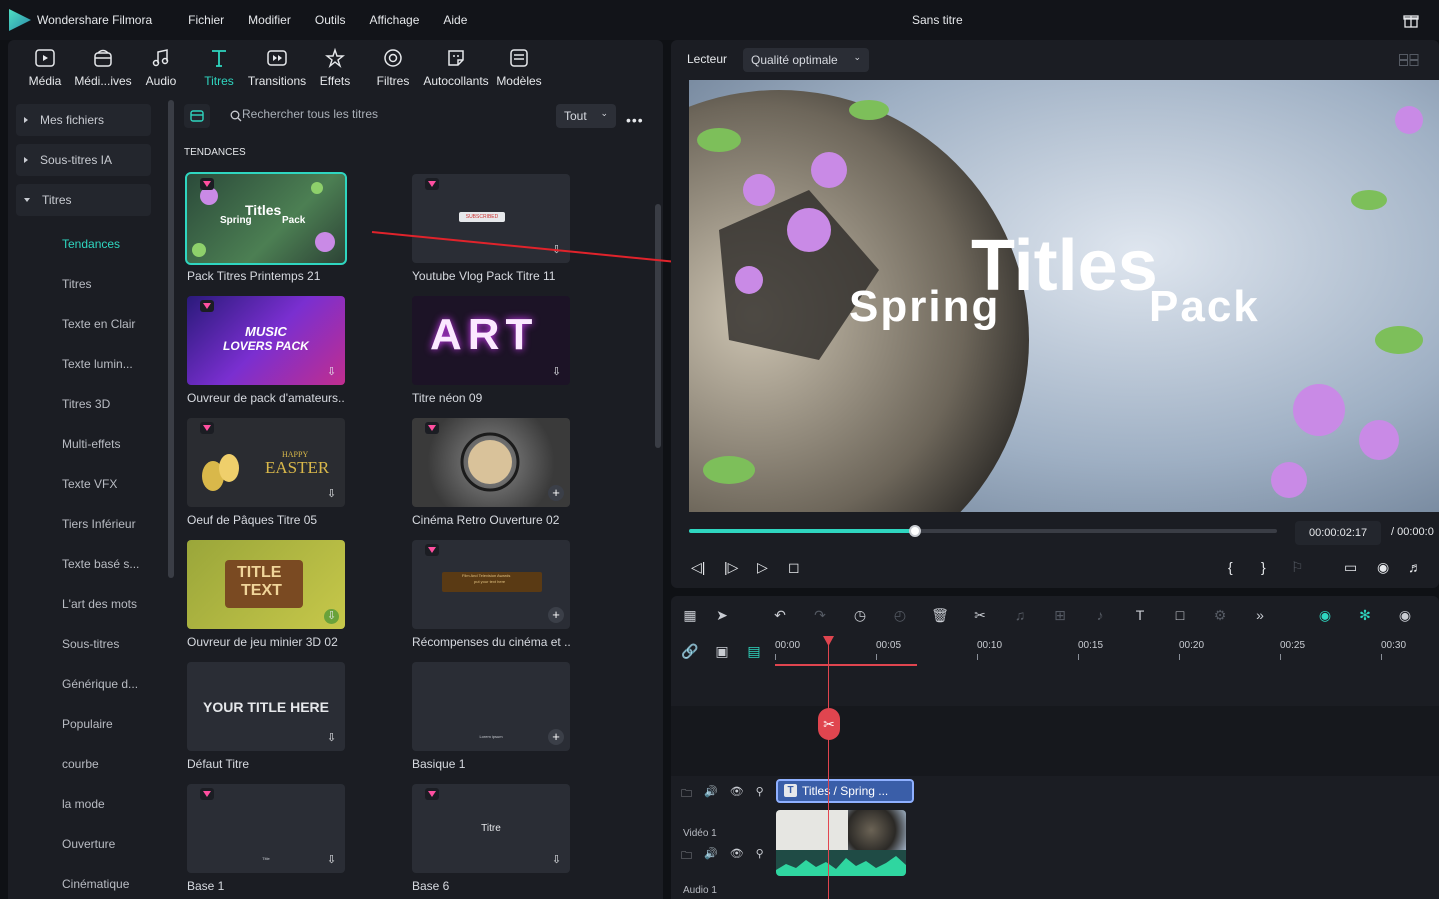  What do you see at coordinates (1020, 616) in the screenshot?
I see `audio-split-icon: ♫` at bounding box center [1020, 616].